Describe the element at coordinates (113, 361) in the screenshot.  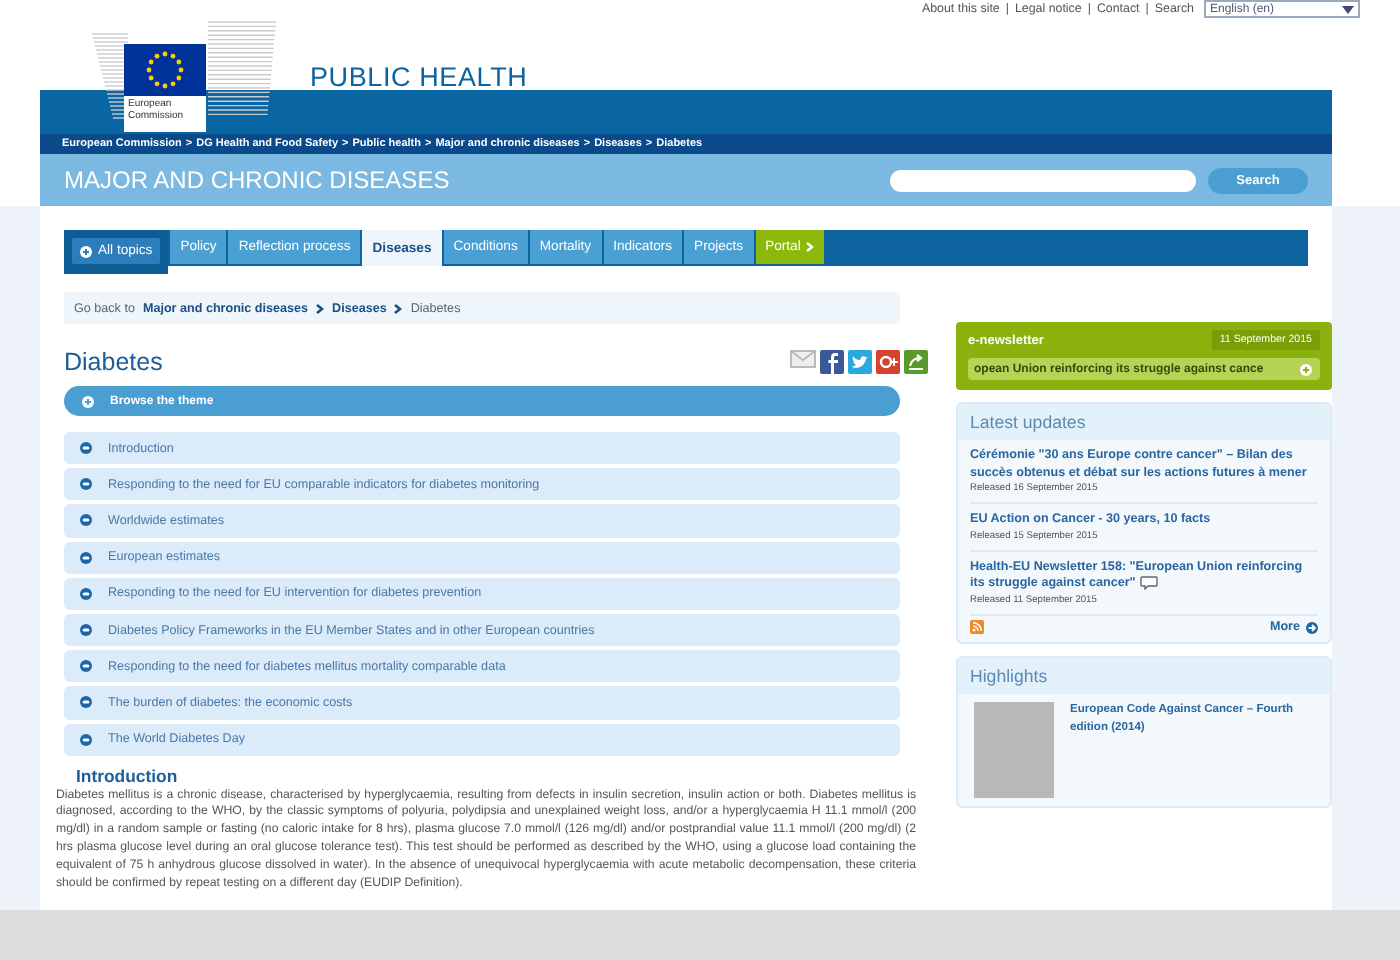
I see `page-title: Diabetes` at that location.